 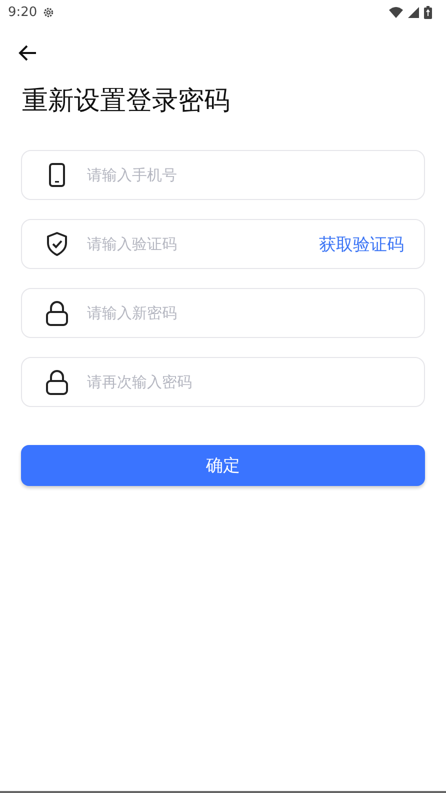 I want to click on input-field: 请输入手机号, so click(x=223, y=175).